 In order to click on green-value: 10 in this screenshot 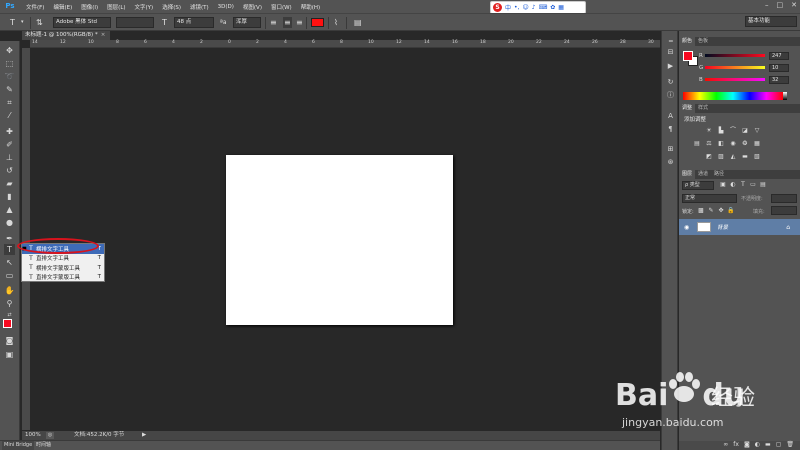, I will do `click(779, 67)`.